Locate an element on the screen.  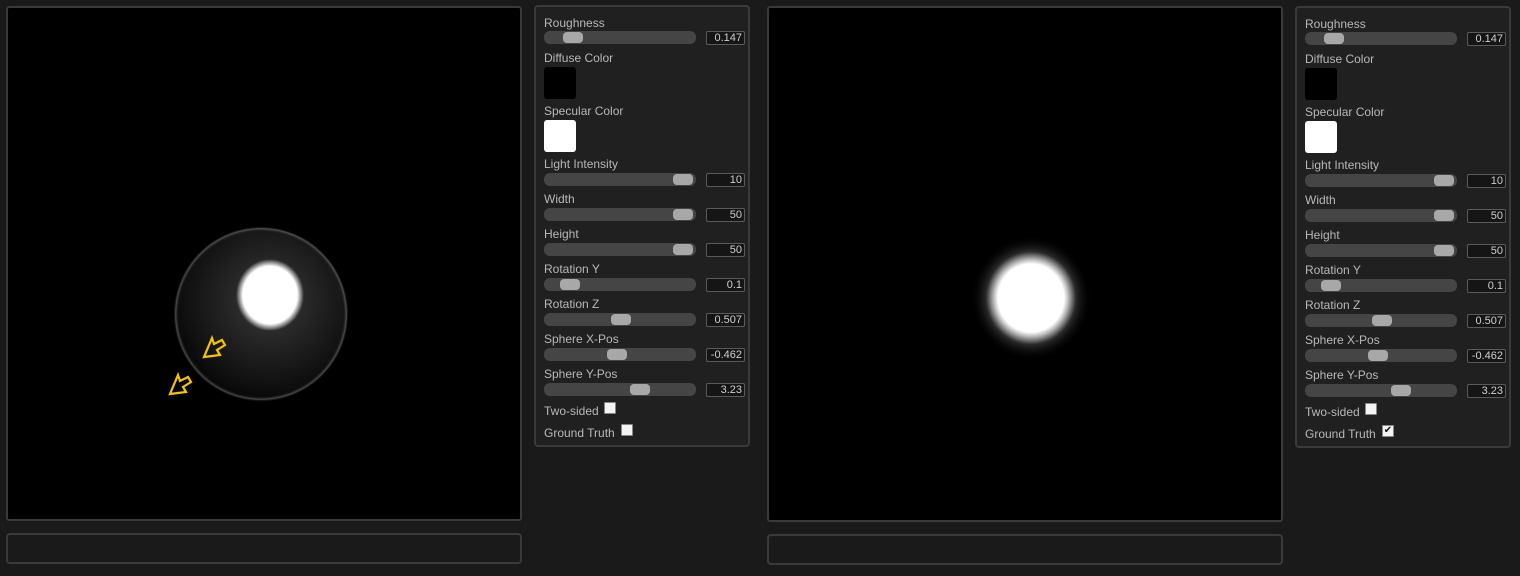
render-canvas-right is located at coordinates (1031, 298).